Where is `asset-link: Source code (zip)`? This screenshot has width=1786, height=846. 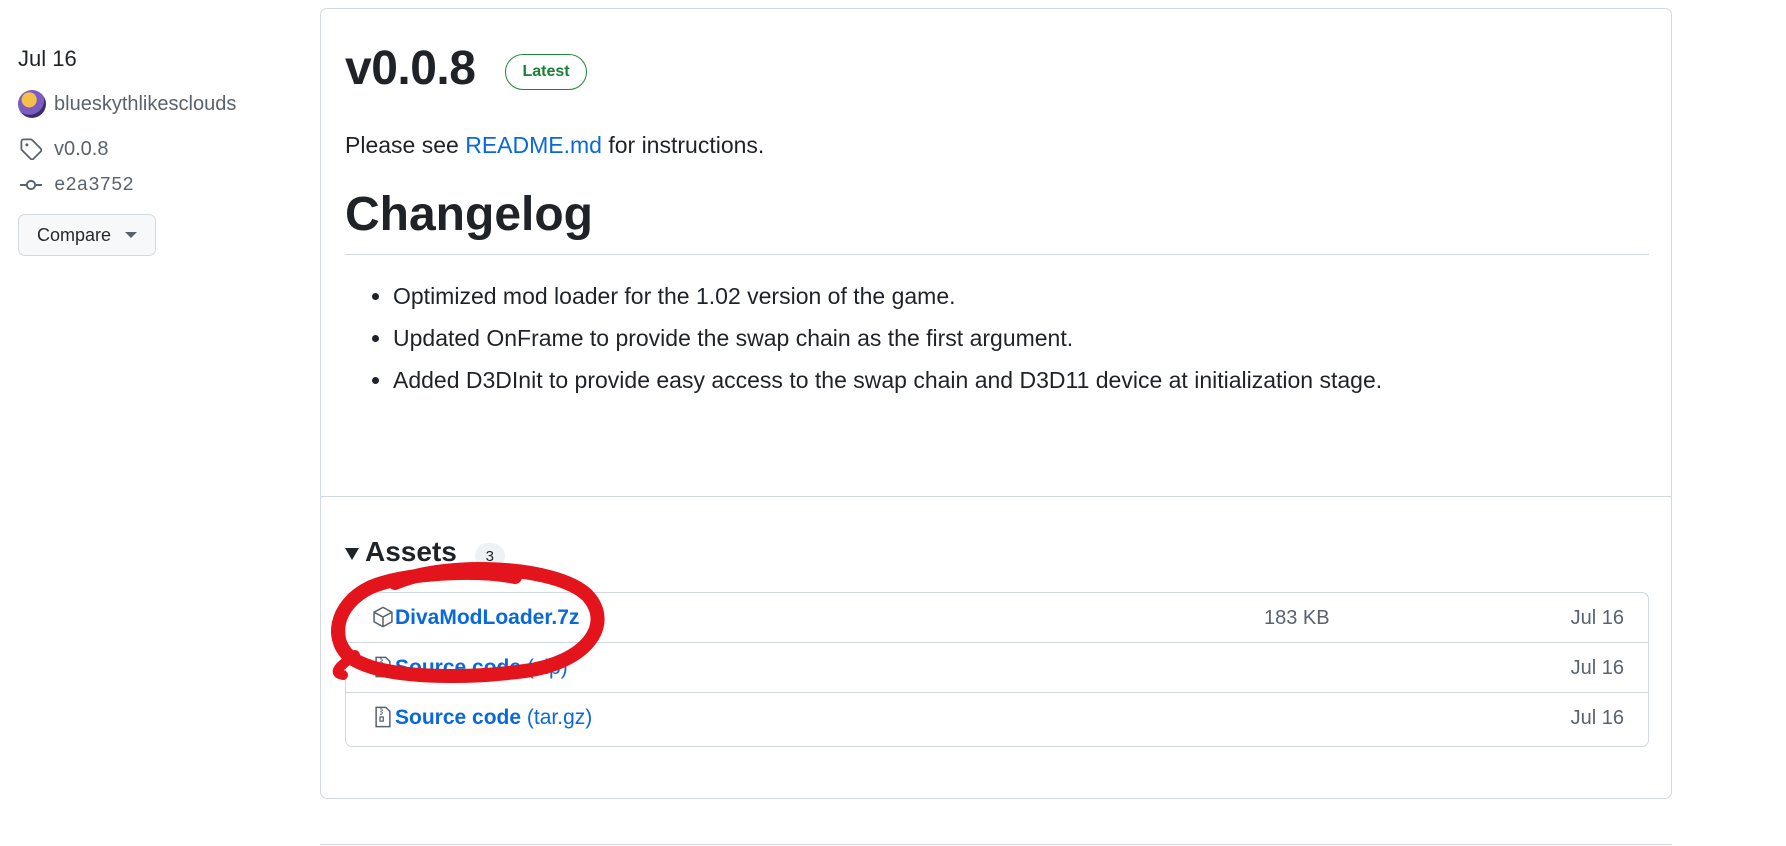
asset-link: Source code (zip) is located at coordinates (481, 668).